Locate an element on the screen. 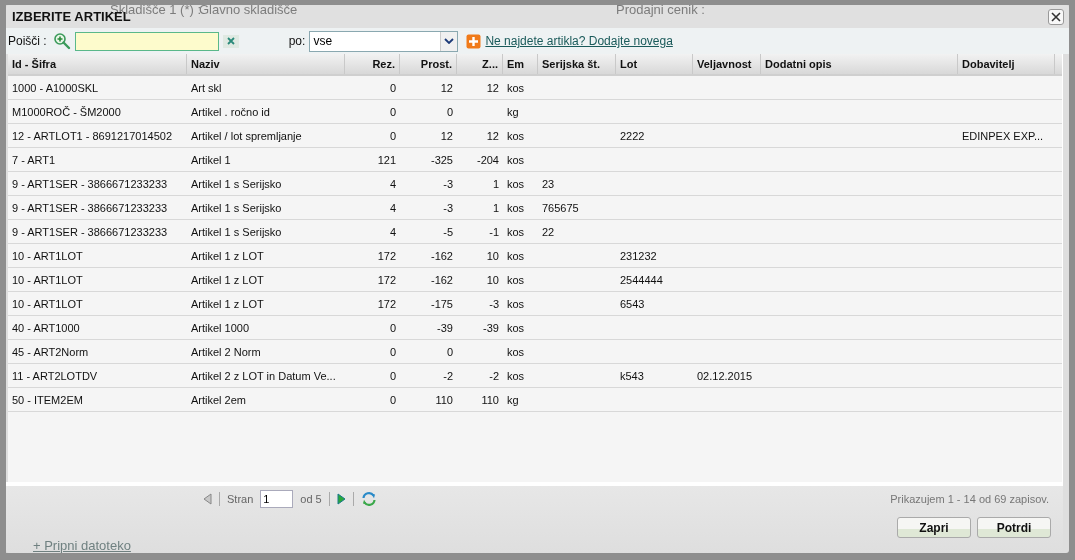 Image resolution: width=1075 pixels, height=560 pixels. column-header: Veljavnost is located at coordinates (727, 64).